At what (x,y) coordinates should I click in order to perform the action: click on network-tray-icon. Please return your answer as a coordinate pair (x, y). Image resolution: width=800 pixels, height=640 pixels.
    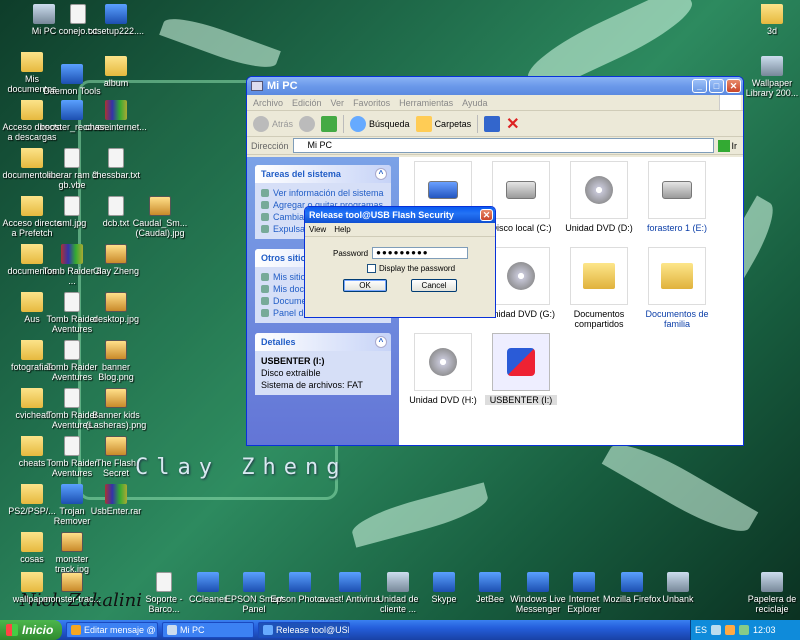
    Looking at the image, I should click on (716, 630).